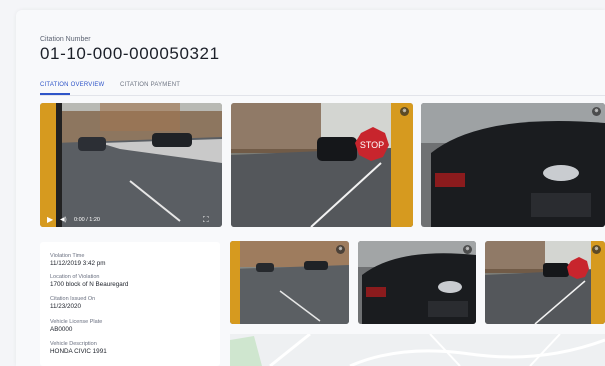 The width and height of the screenshot is (605, 366). I want to click on fullscreen-icon: ⛶, so click(206, 220).